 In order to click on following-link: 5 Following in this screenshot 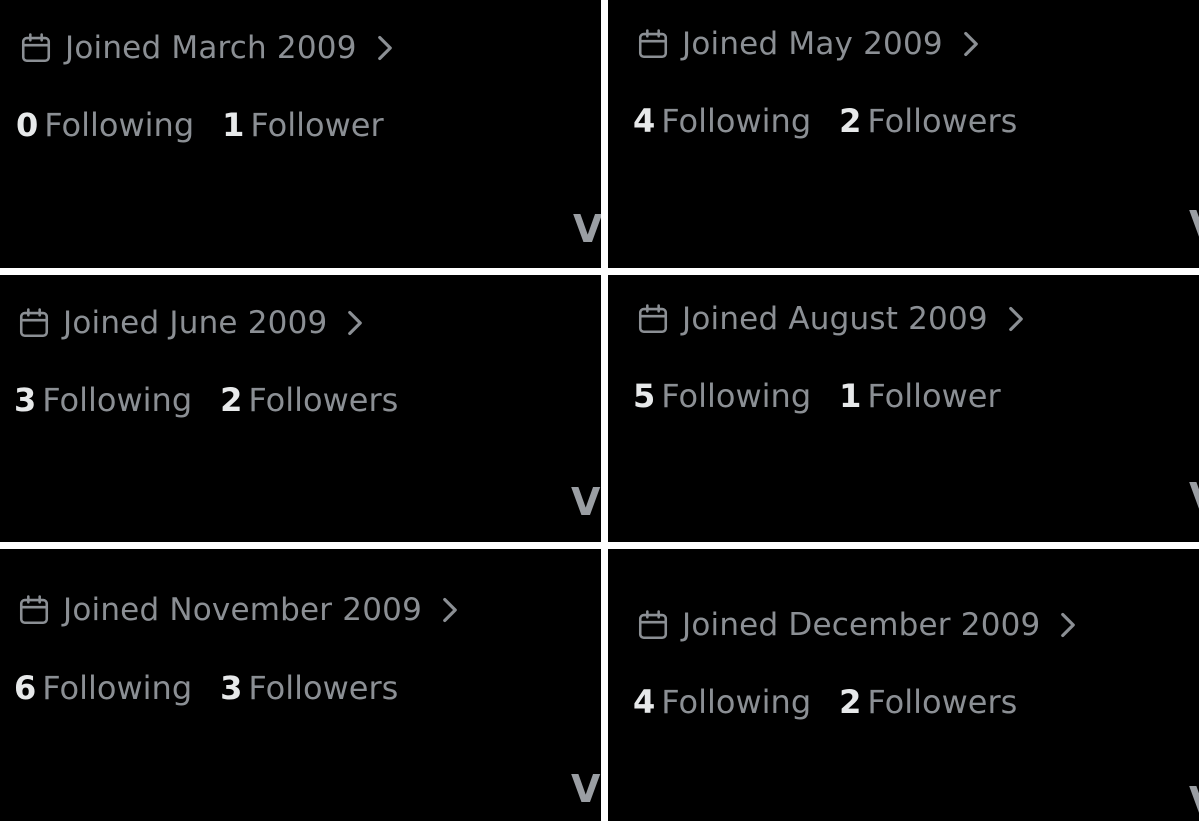, I will do `click(722, 396)`.